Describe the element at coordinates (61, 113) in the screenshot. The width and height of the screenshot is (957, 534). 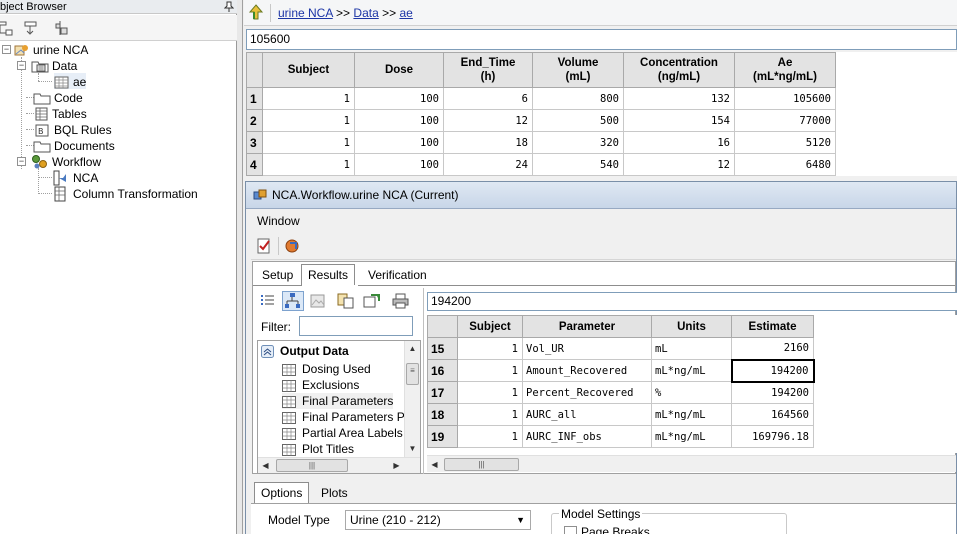
I see `tree-item-tables: Tables` at that location.